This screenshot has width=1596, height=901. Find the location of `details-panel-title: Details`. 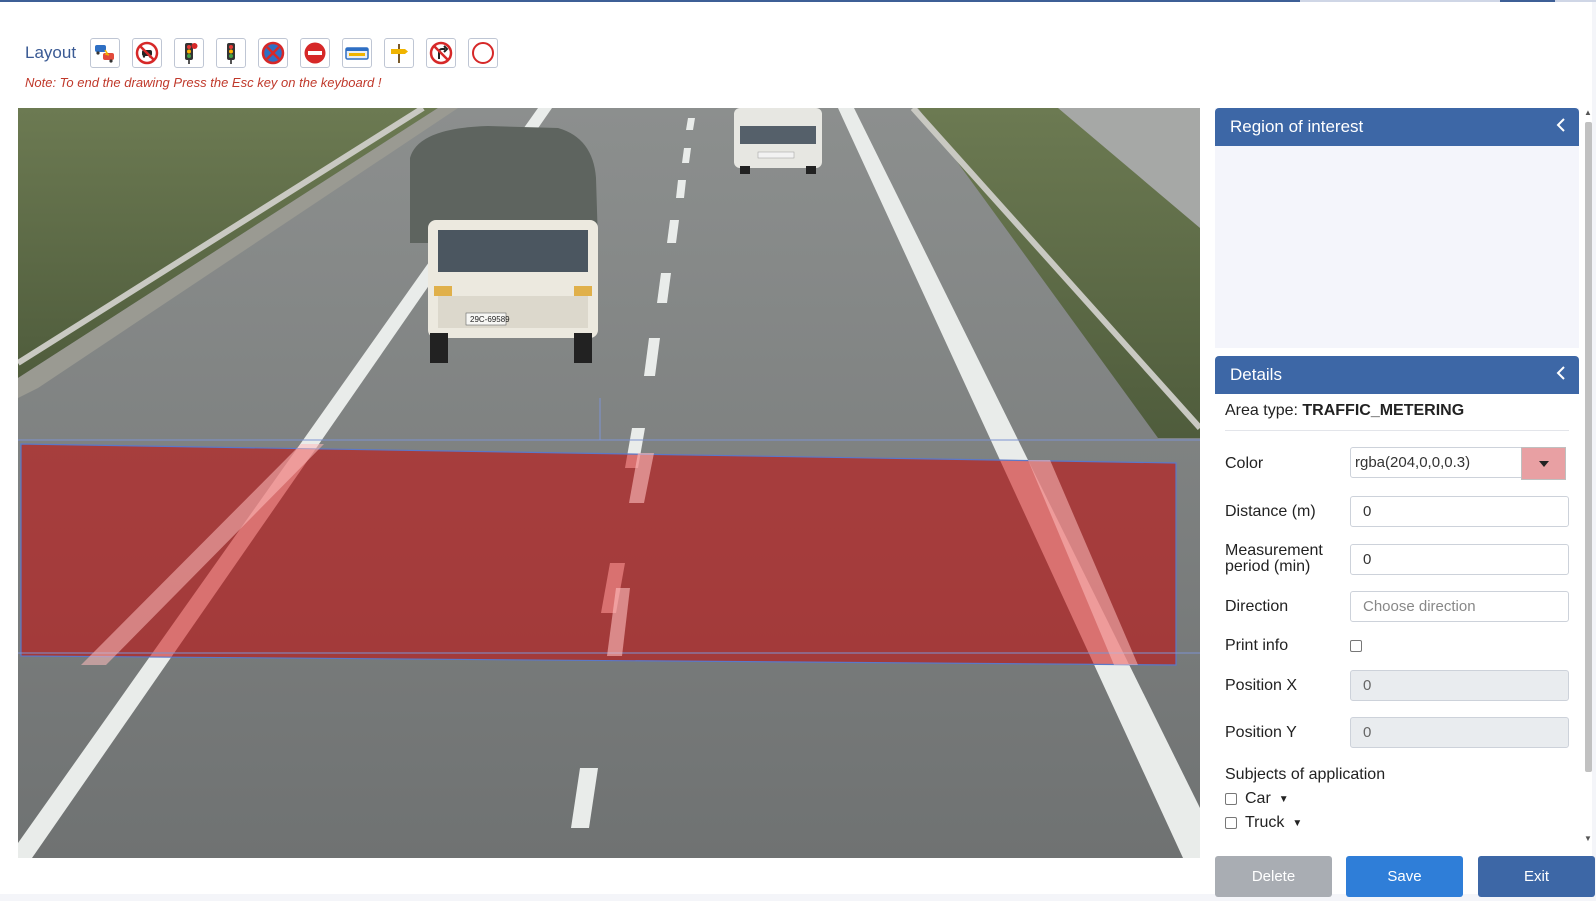

details-panel-title: Details is located at coordinates (1256, 374).